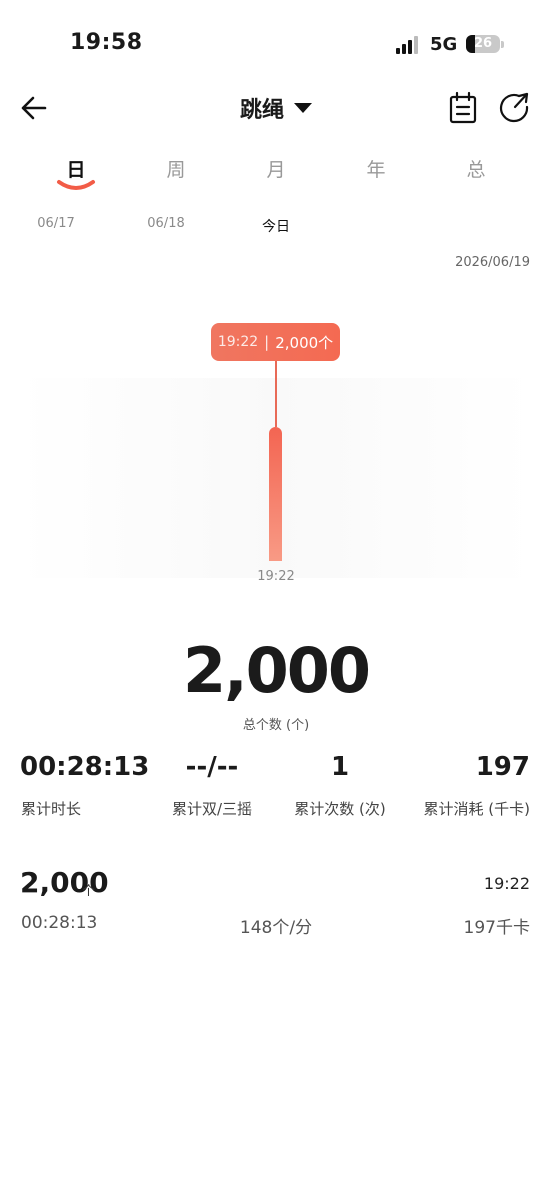  I want to click on chart-tooltip: 19:22 | 2,000个, so click(275, 342).